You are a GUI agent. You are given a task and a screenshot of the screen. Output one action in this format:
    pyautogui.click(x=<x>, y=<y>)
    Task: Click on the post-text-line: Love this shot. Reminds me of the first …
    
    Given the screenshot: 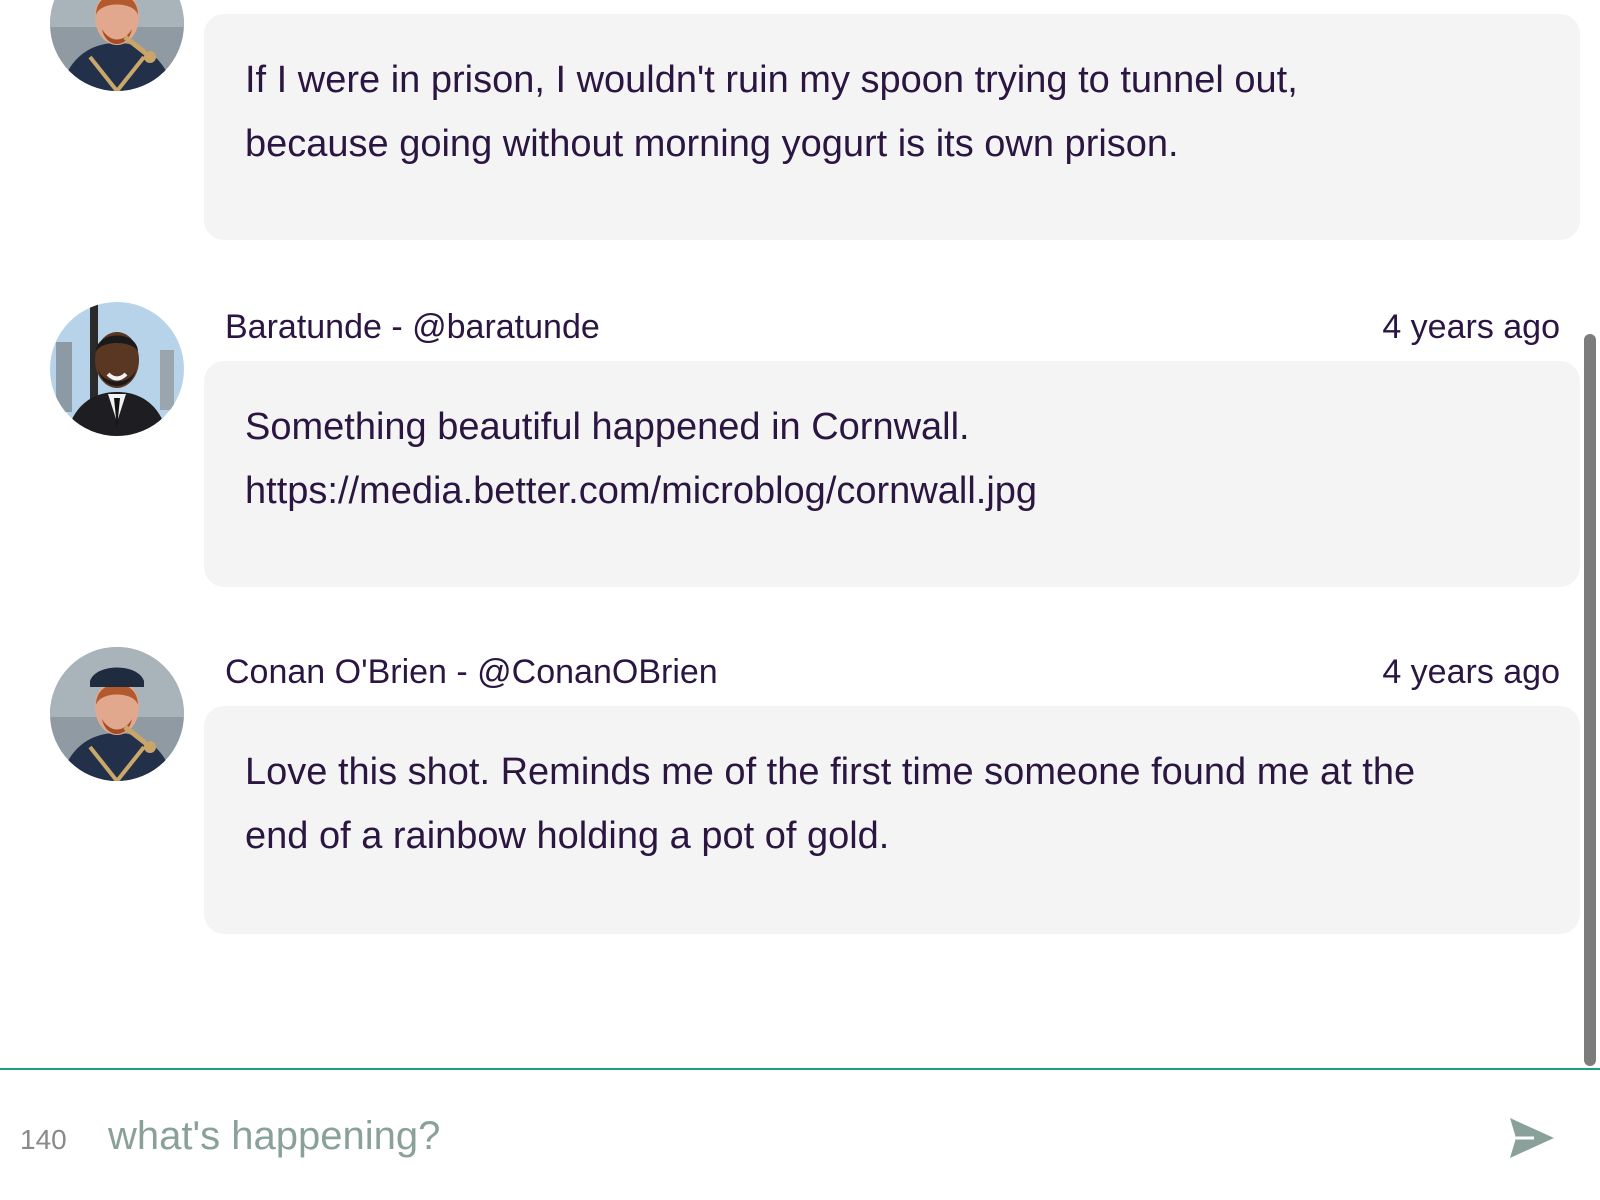 What is the action you would take?
    pyautogui.click(x=830, y=772)
    